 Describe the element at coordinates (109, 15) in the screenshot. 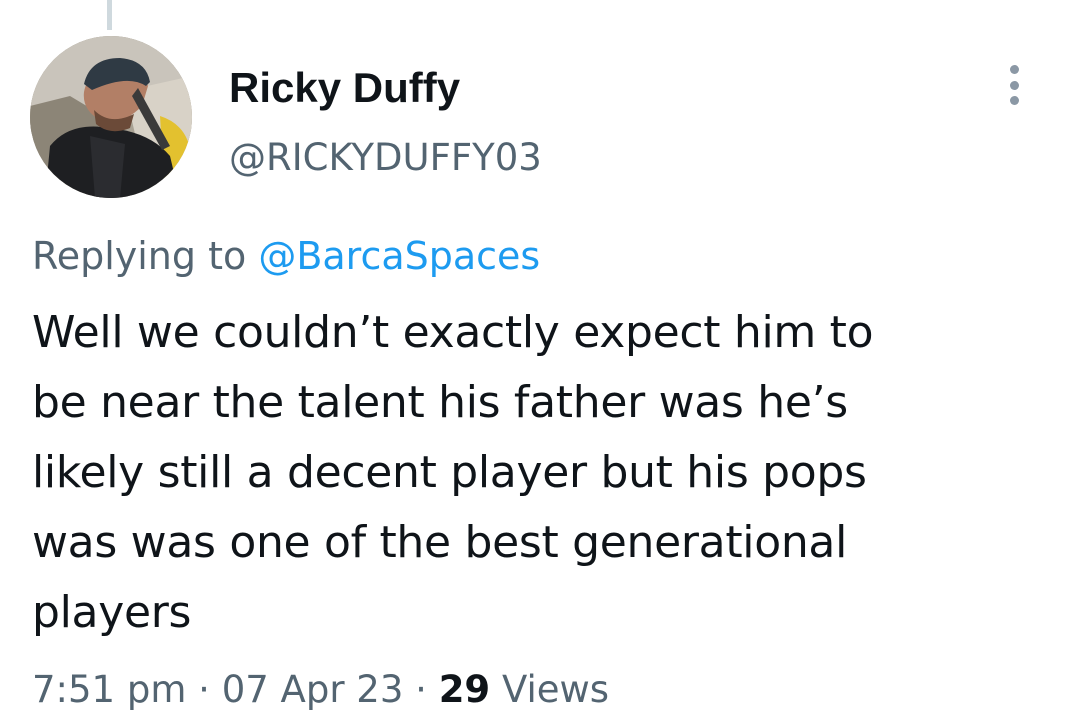

I see `thread-connector-line` at that location.